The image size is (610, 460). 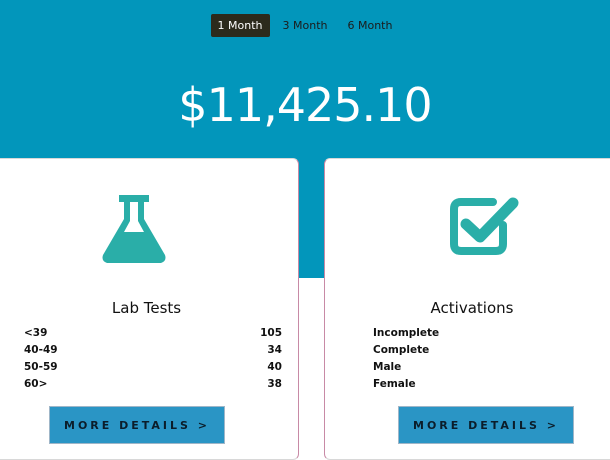 I want to click on row-label: Complete, so click(x=401, y=350).